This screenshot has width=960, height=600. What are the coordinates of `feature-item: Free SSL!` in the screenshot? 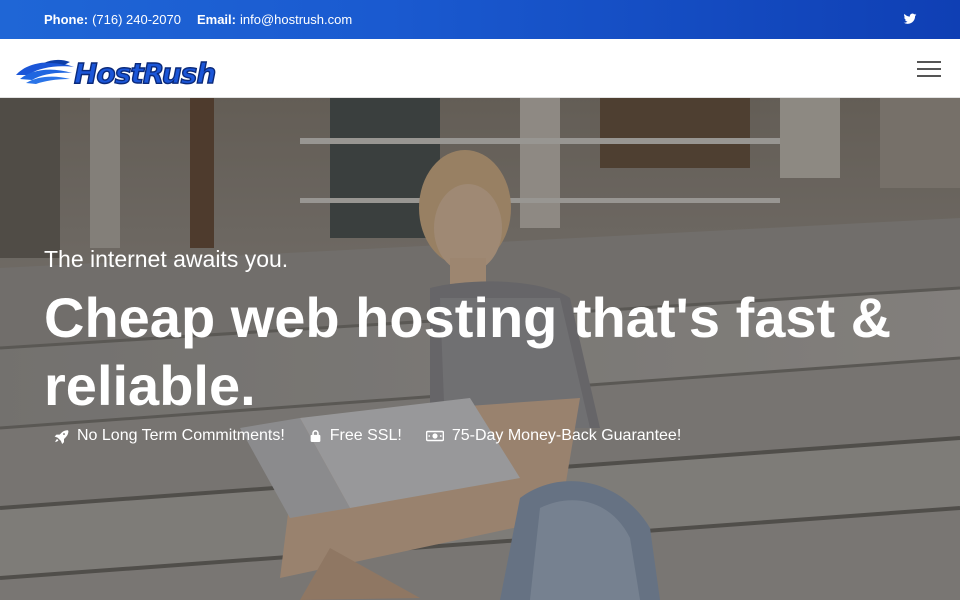 It's located at (355, 436).